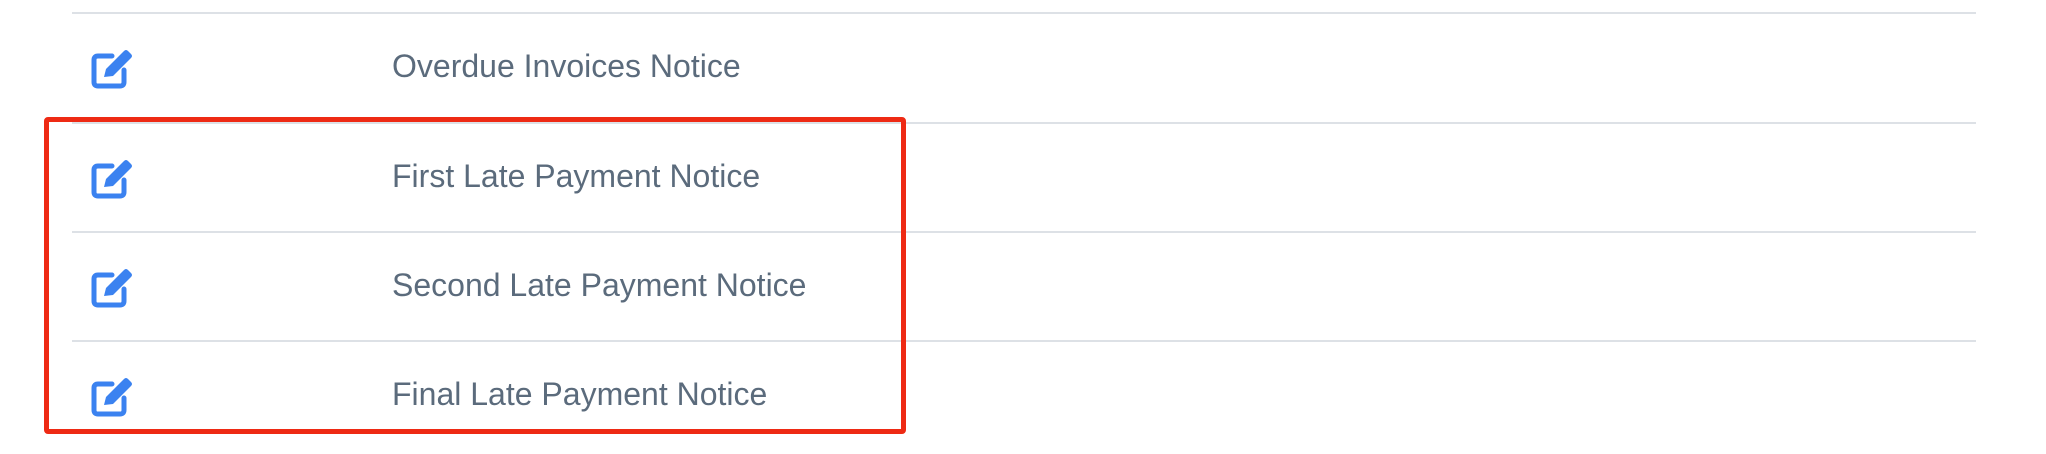  Describe the element at coordinates (580, 394) in the screenshot. I see `notice-label: Final Late Payment Notice` at that location.